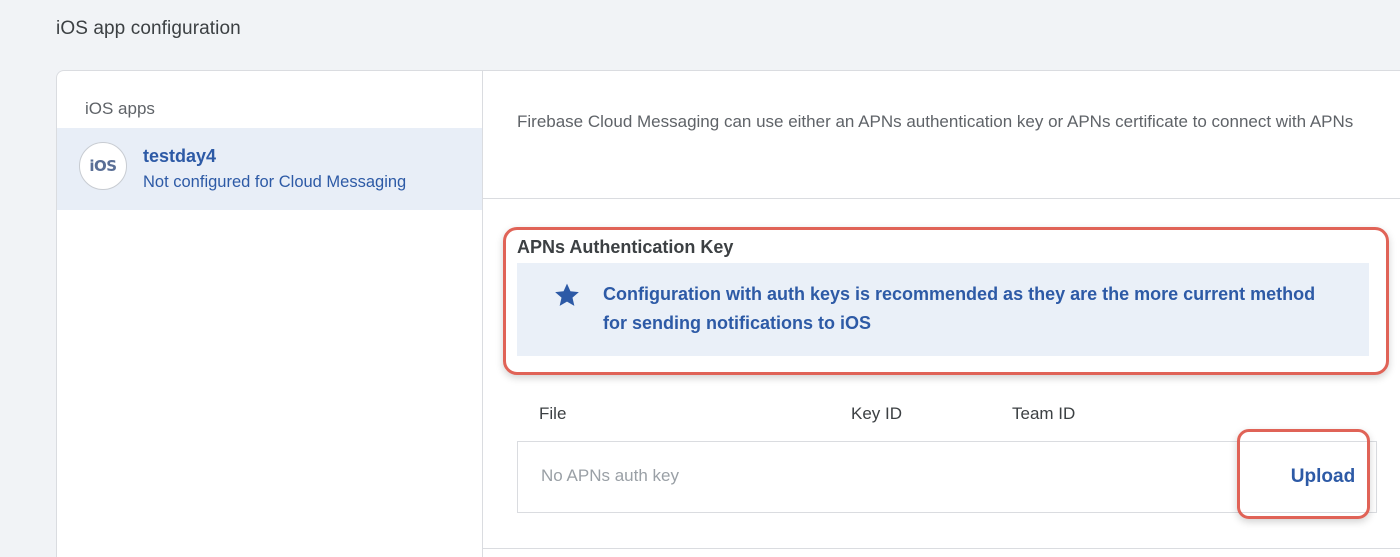  Describe the element at coordinates (941, 548) in the screenshot. I see `bottom-divider` at that location.